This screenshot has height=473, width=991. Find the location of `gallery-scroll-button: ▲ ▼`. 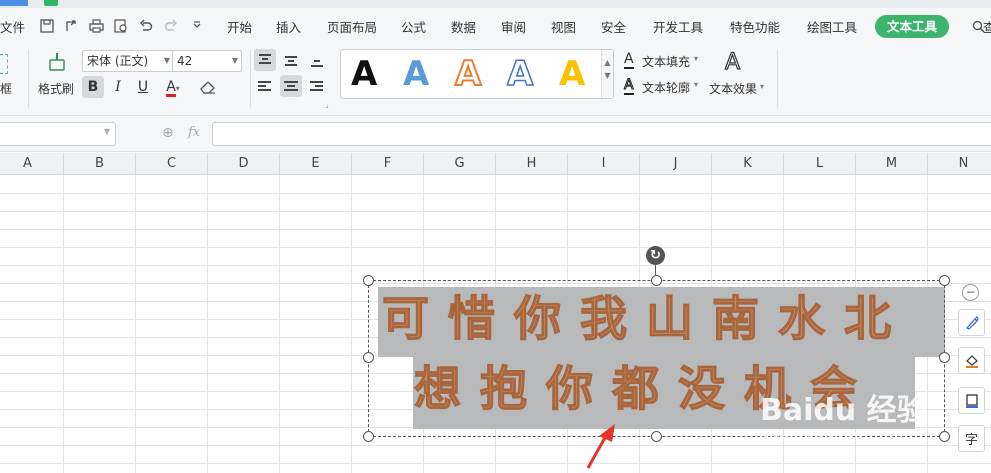

gallery-scroll-button: ▲ ▼ is located at coordinates (607, 74).